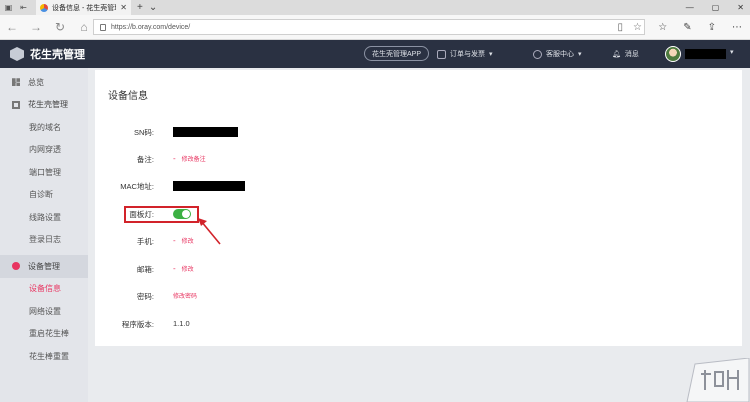  What do you see at coordinates (375, 7) in the screenshot?
I see `browser-tab-strip: ▣ ⇤ 设备信息 - 花生壳管理 ✕ + ⌄ — ▢ ✕` at bounding box center [375, 7].